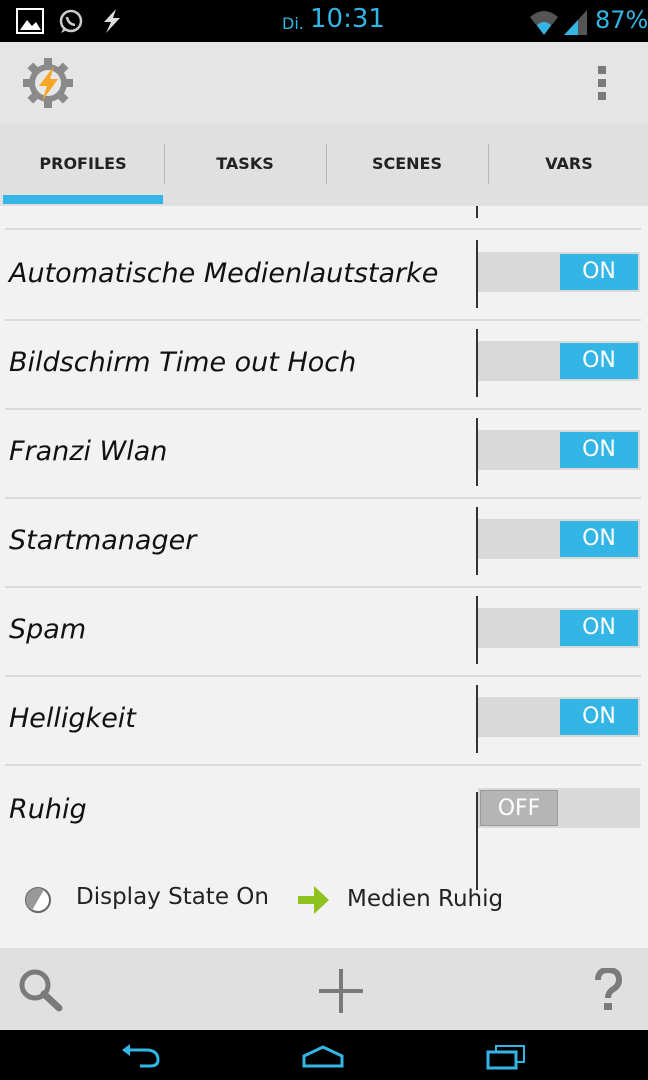 The height and width of the screenshot is (1080, 648). What do you see at coordinates (603, 85) in the screenshot?
I see `overflow-menu-icon` at bounding box center [603, 85].